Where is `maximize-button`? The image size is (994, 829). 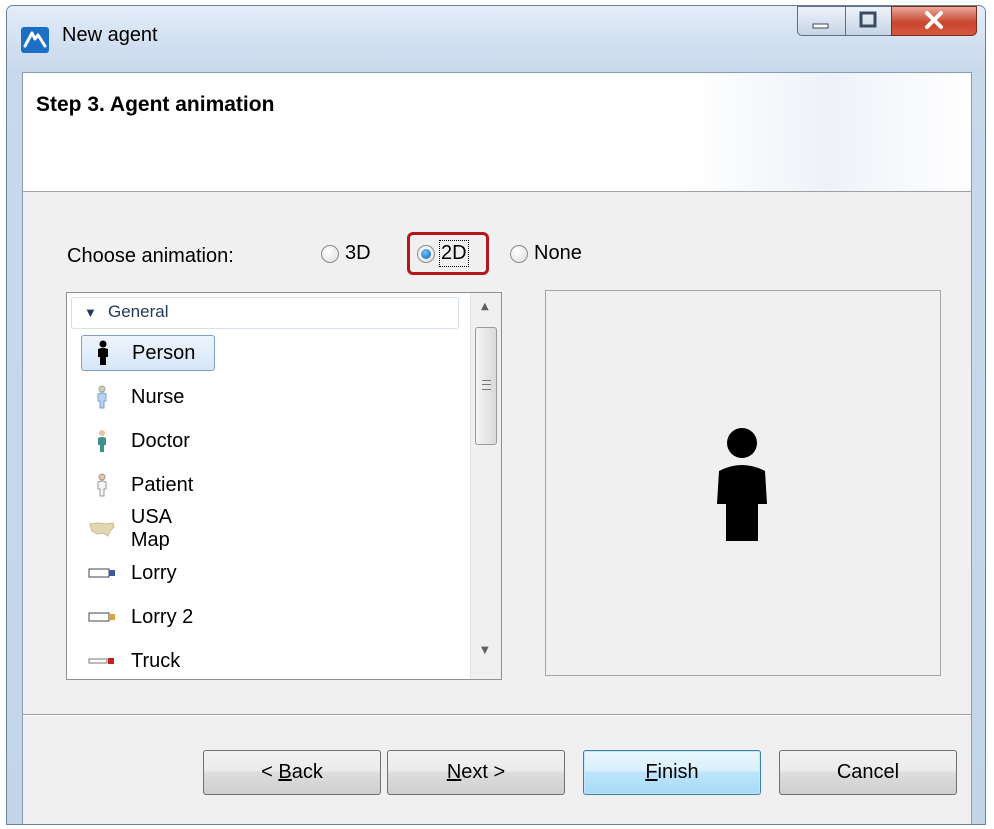 maximize-button is located at coordinates (868, 21).